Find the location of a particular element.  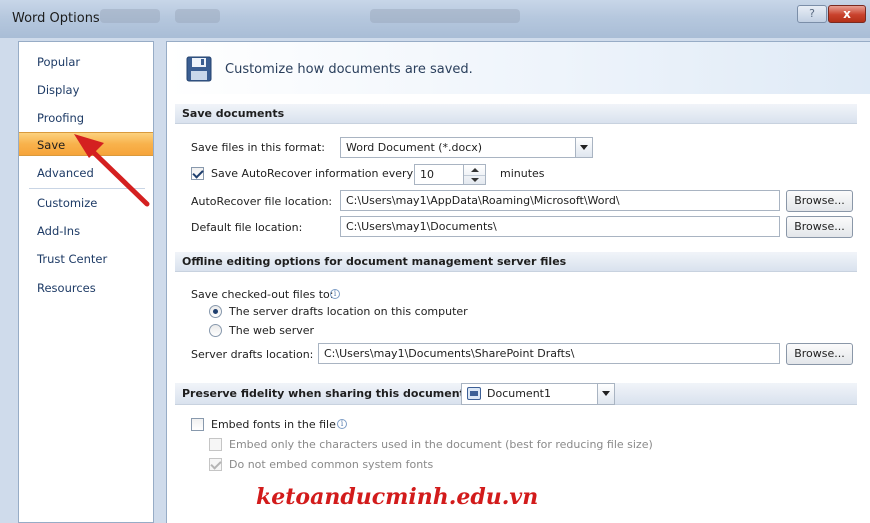

embed-fonts-checkbox is located at coordinates (197, 424).